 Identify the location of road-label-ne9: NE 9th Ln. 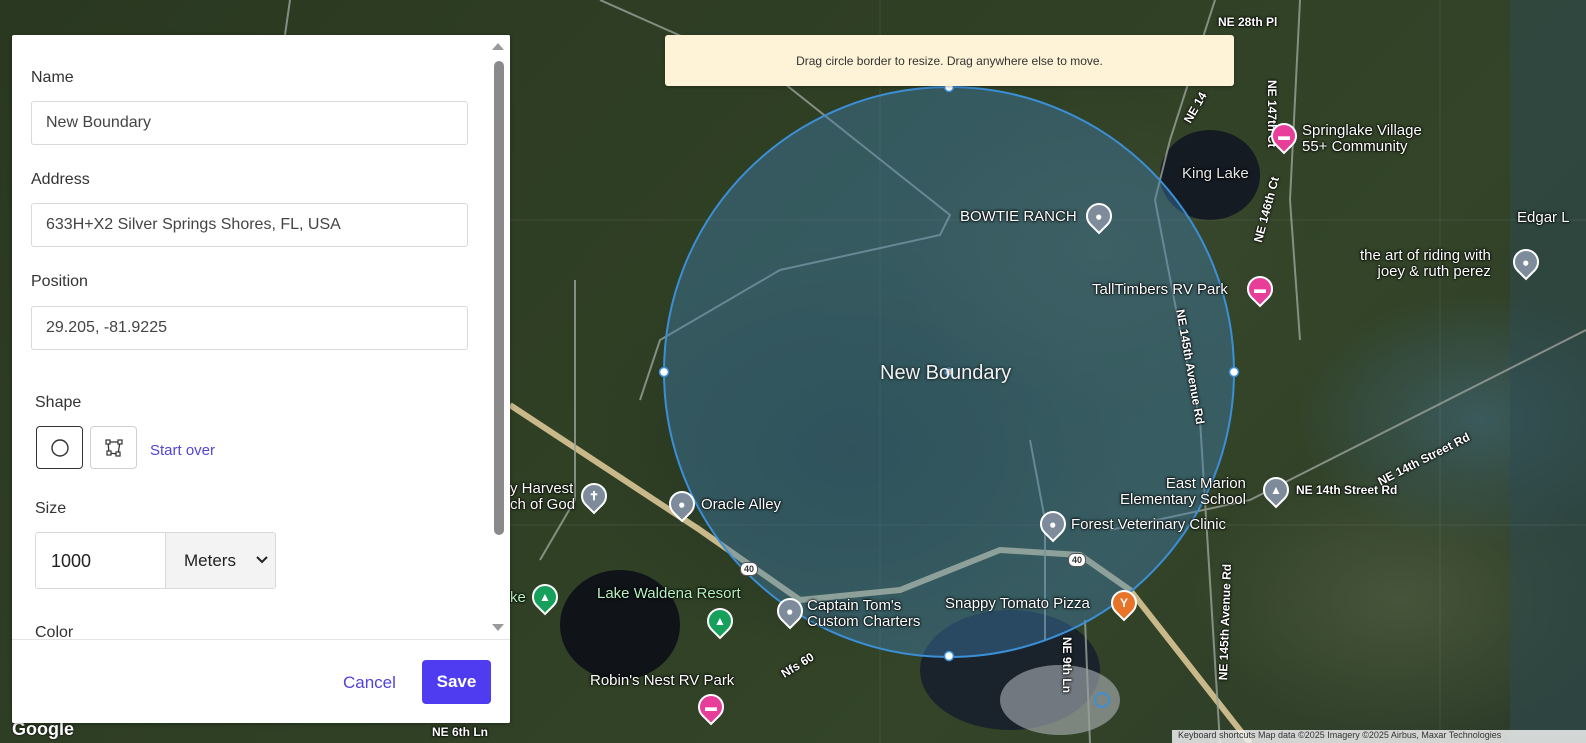
(1067, 665).